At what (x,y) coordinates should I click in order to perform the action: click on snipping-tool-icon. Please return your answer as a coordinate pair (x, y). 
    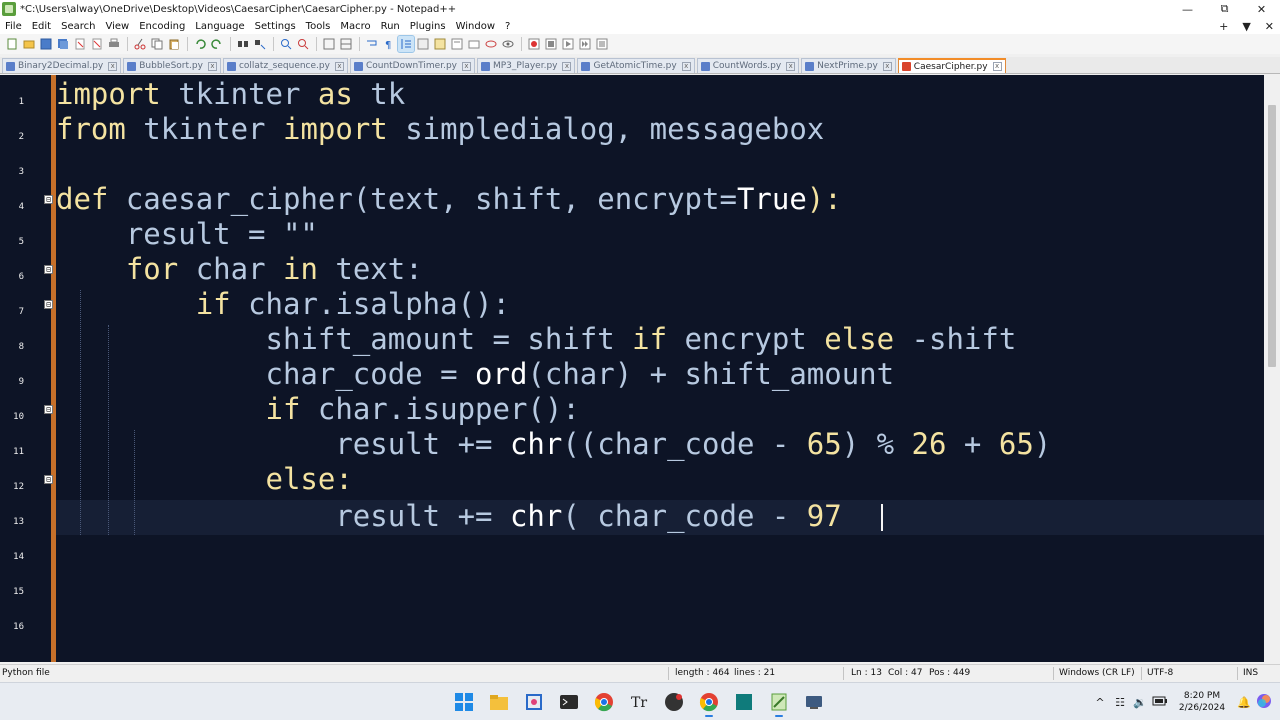
    Looking at the image, I should click on (534, 702).